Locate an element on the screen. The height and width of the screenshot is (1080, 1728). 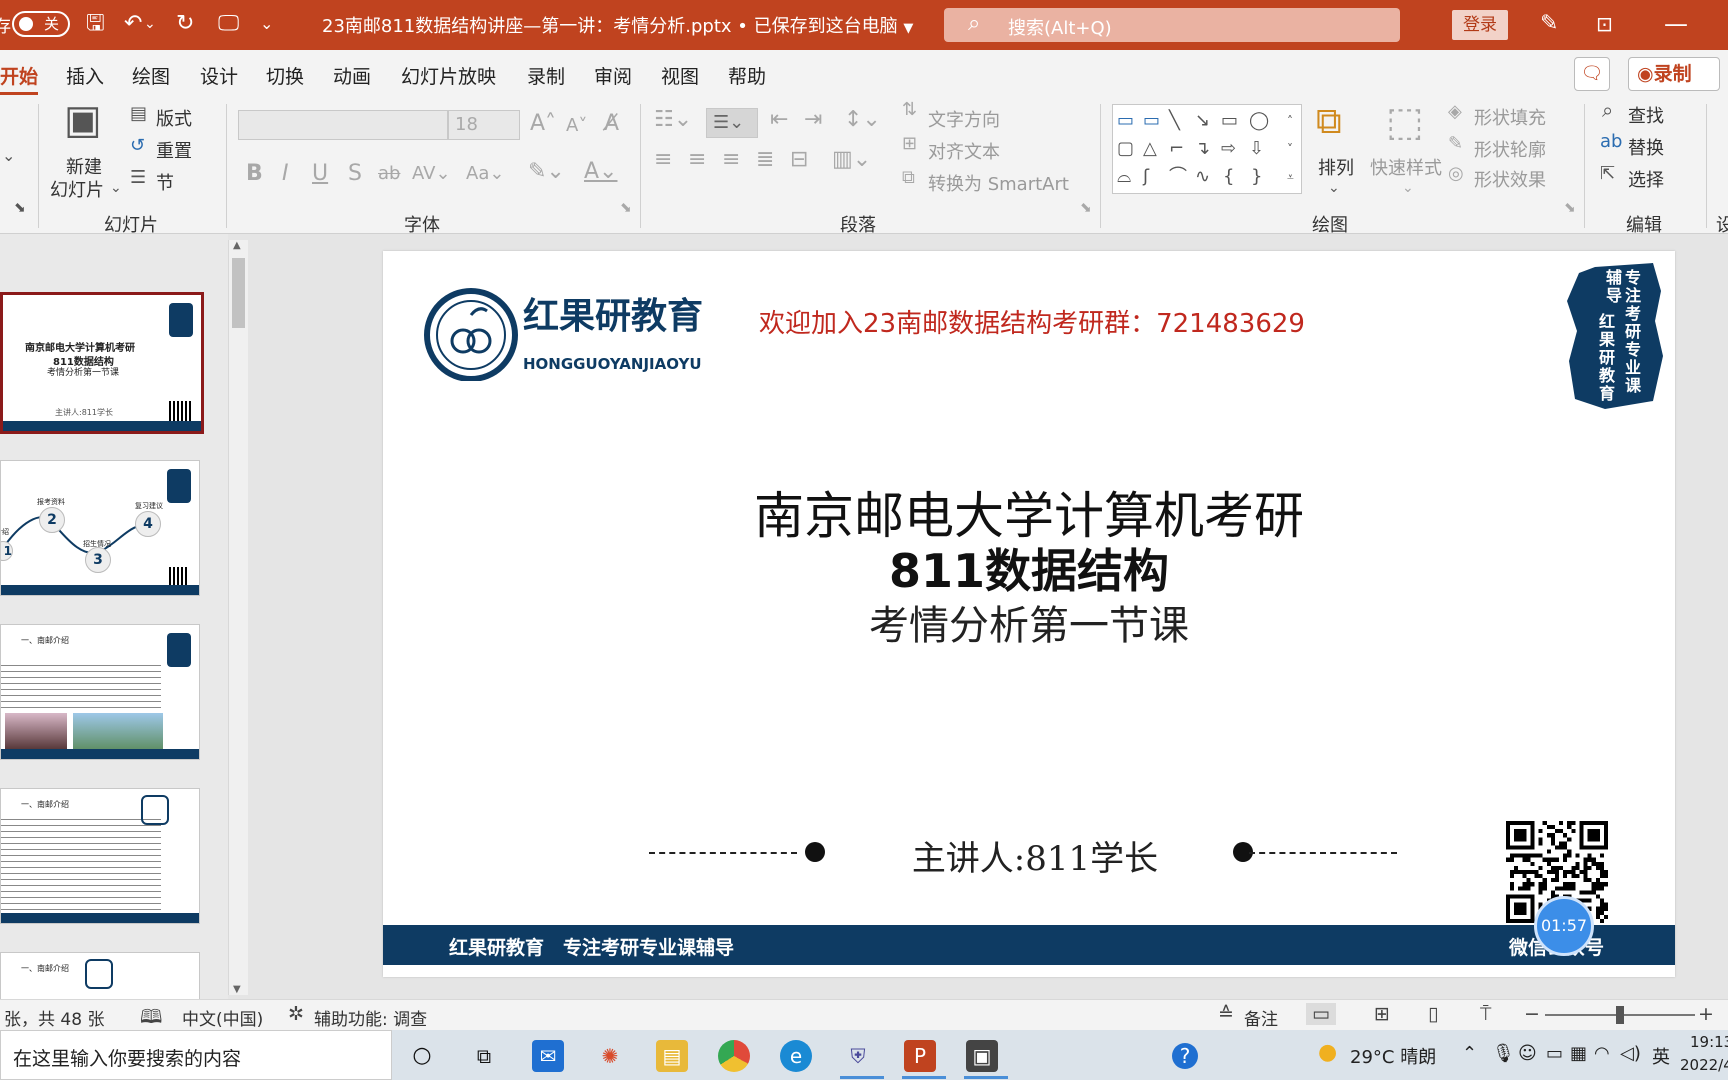
clock-time: 19:13 is located at coordinates (1709, 1042).